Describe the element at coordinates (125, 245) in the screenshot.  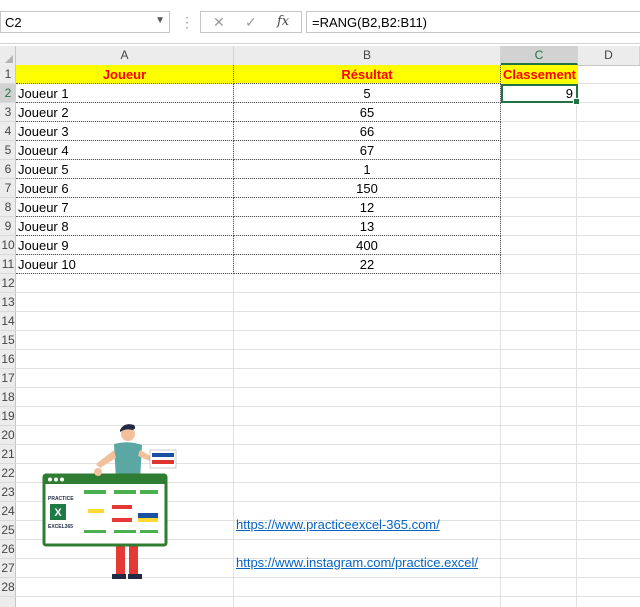
I see `table-cell-player: Joueur 9` at that location.